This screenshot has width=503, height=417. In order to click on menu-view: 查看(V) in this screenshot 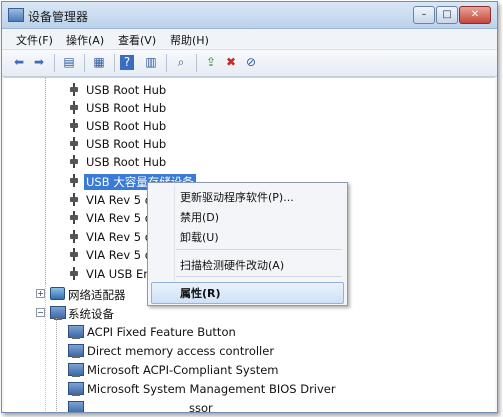, I will do `click(137, 40)`.